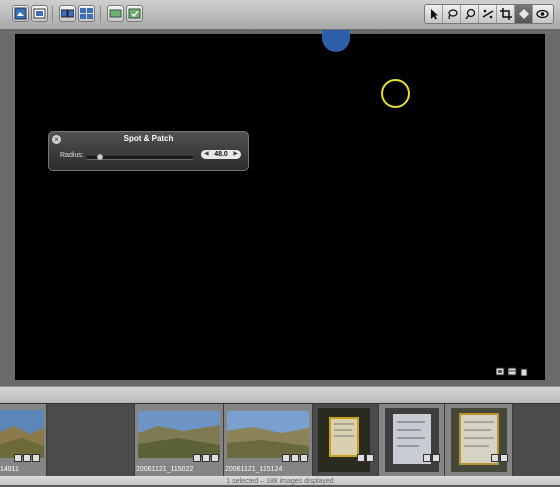 The width and height of the screenshot is (560, 487). I want to click on eye-tool, so click(543, 14).